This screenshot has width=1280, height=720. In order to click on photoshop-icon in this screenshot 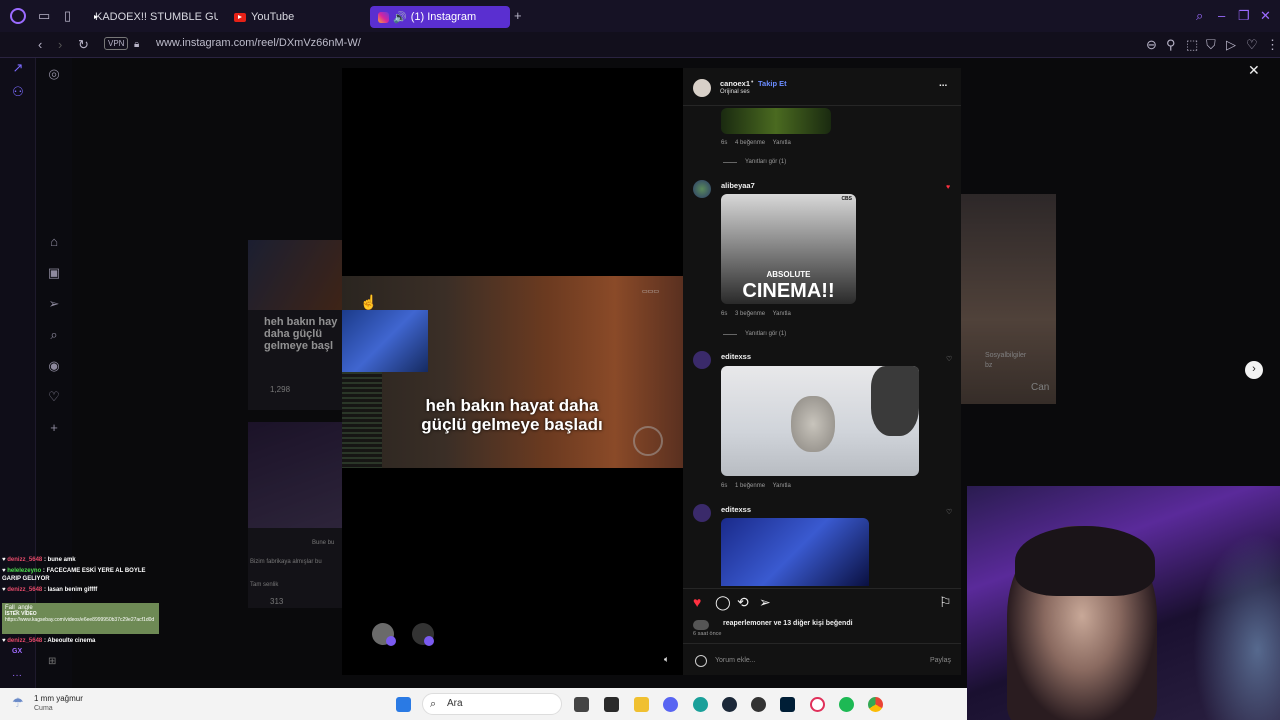, I will do `click(787, 704)`.